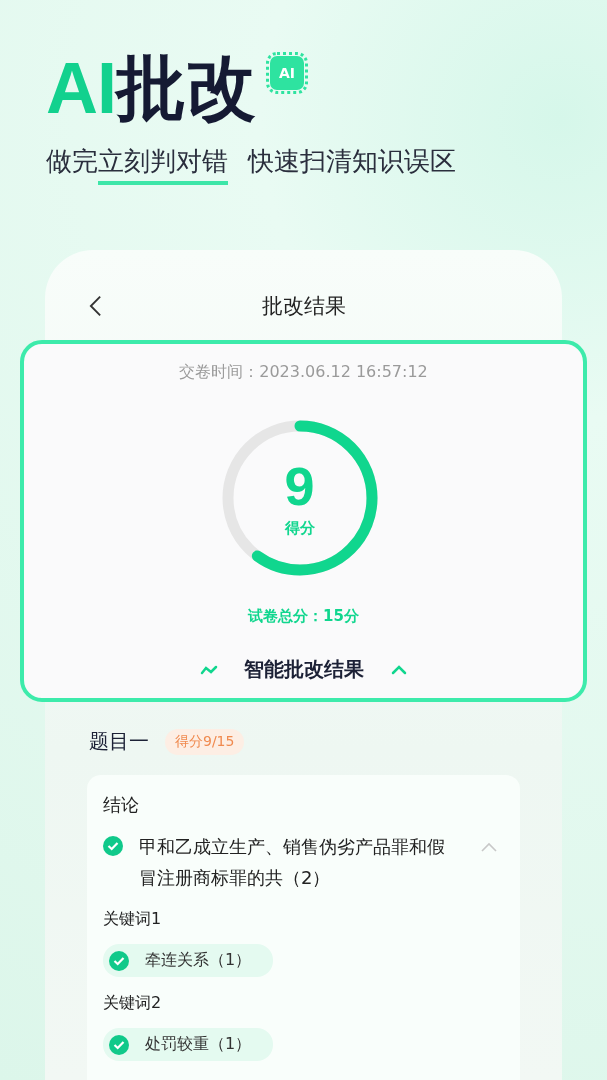 This screenshot has width=607, height=1080. Describe the element at coordinates (299, 528) in the screenshot. I see `score-label: 得分` at that location.